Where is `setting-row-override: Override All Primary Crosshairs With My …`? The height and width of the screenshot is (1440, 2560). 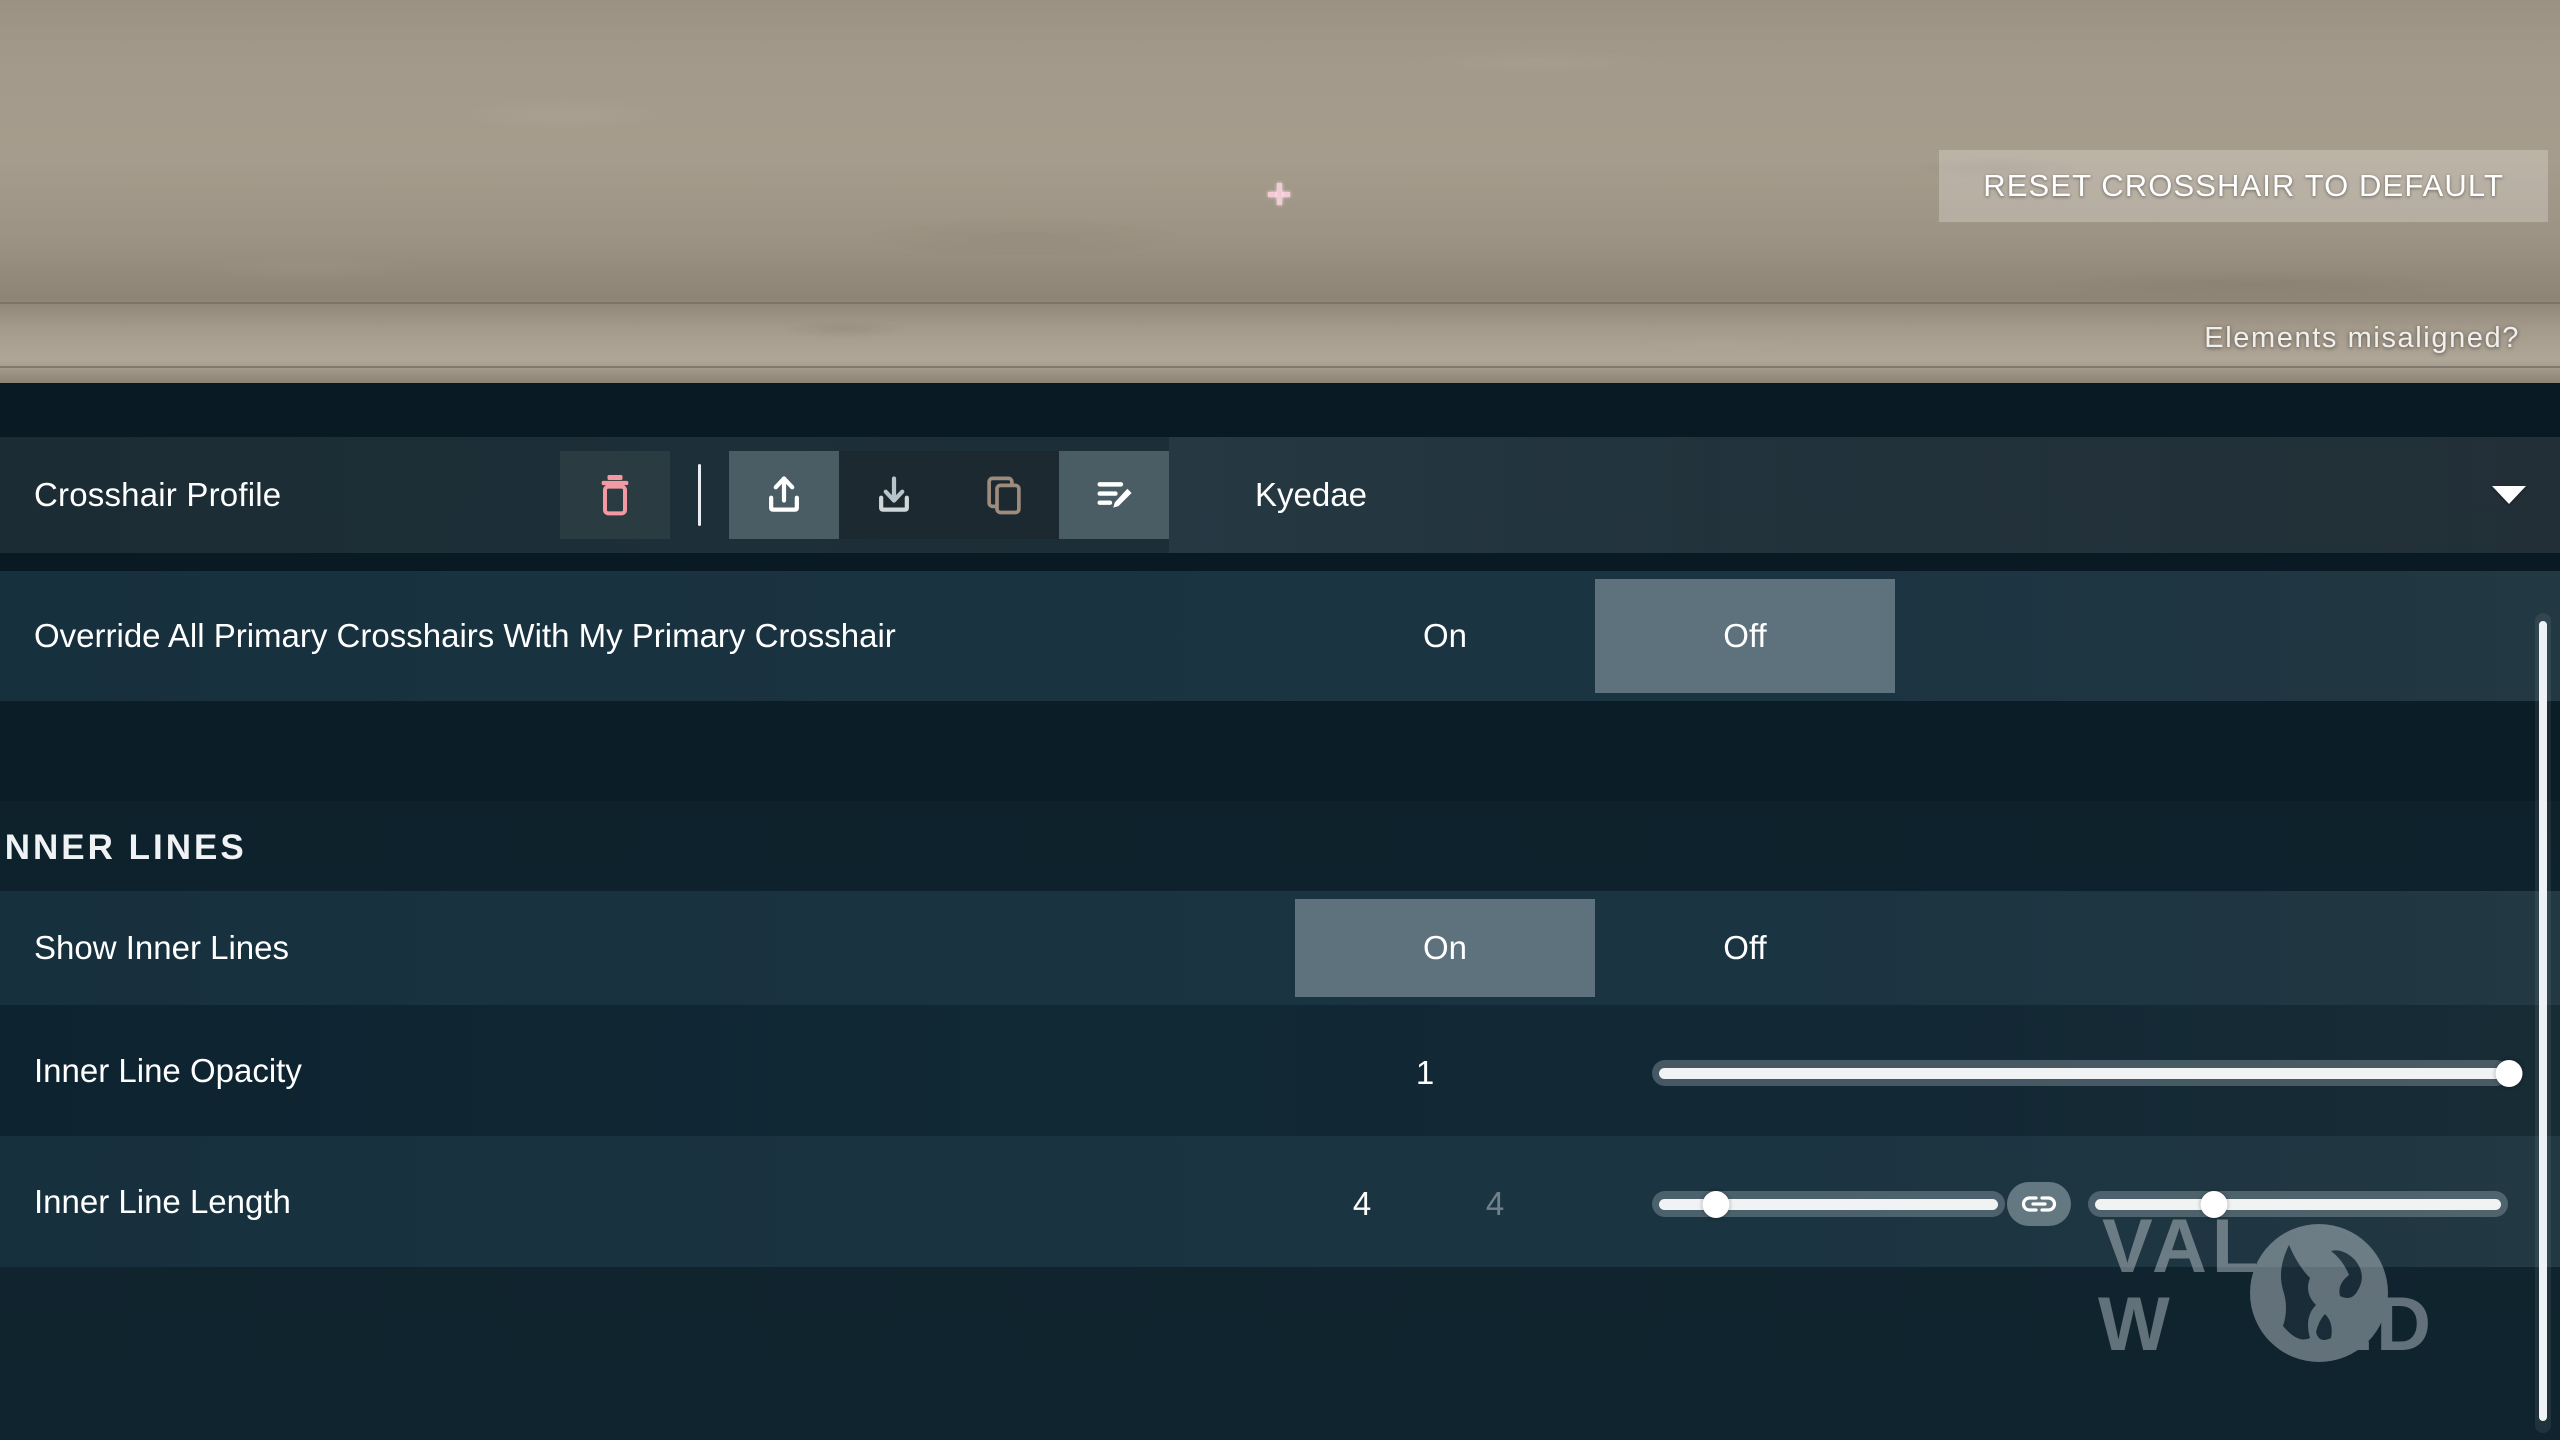
setting-row-override: Override All Primary Crosshairs With My … is located at coordinates (1280, 636).